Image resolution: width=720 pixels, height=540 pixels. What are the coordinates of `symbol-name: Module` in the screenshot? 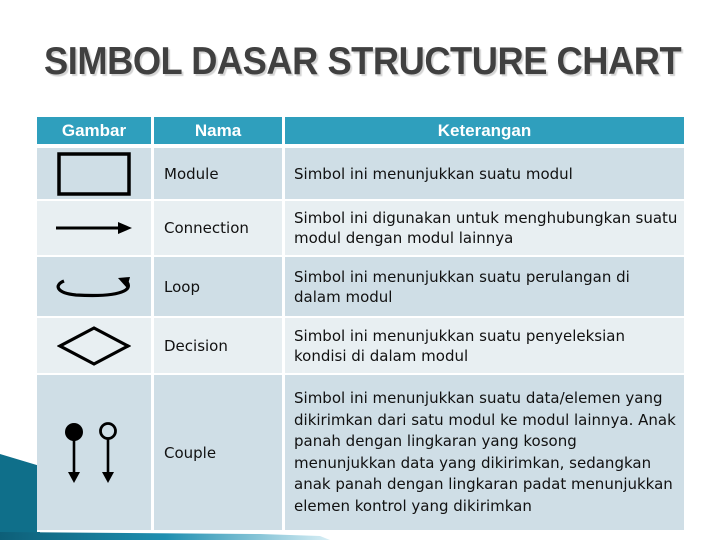 It's located at (219, 174).